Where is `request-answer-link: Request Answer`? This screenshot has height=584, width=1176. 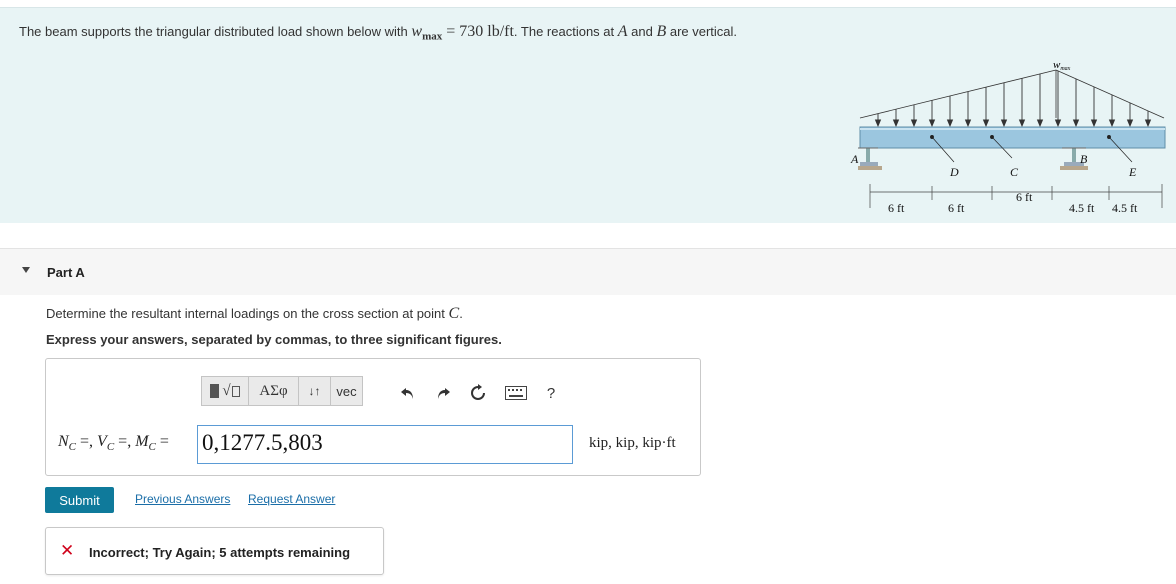
request-answer-link: Request Answer is located at coordinates (291, 499).